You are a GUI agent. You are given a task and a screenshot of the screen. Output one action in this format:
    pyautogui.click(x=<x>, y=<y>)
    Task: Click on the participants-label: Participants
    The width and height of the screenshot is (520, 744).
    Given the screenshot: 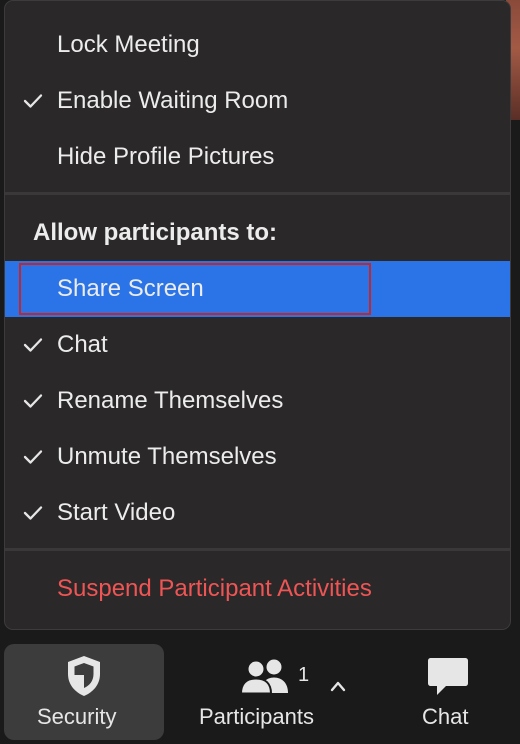 What is the action you would take?
    pyautogui.click(x=256, y=716)
    